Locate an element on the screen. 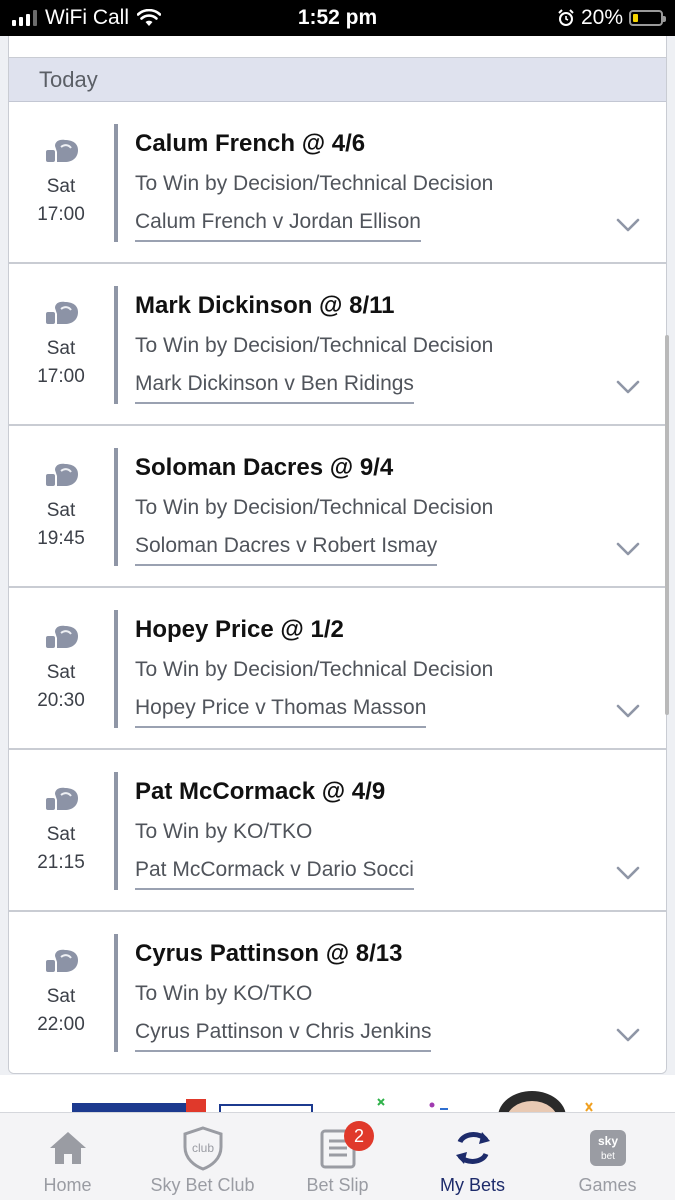  tab-sky-bet-club: club Sky Bet Club is located at coordinates (202, 1156).